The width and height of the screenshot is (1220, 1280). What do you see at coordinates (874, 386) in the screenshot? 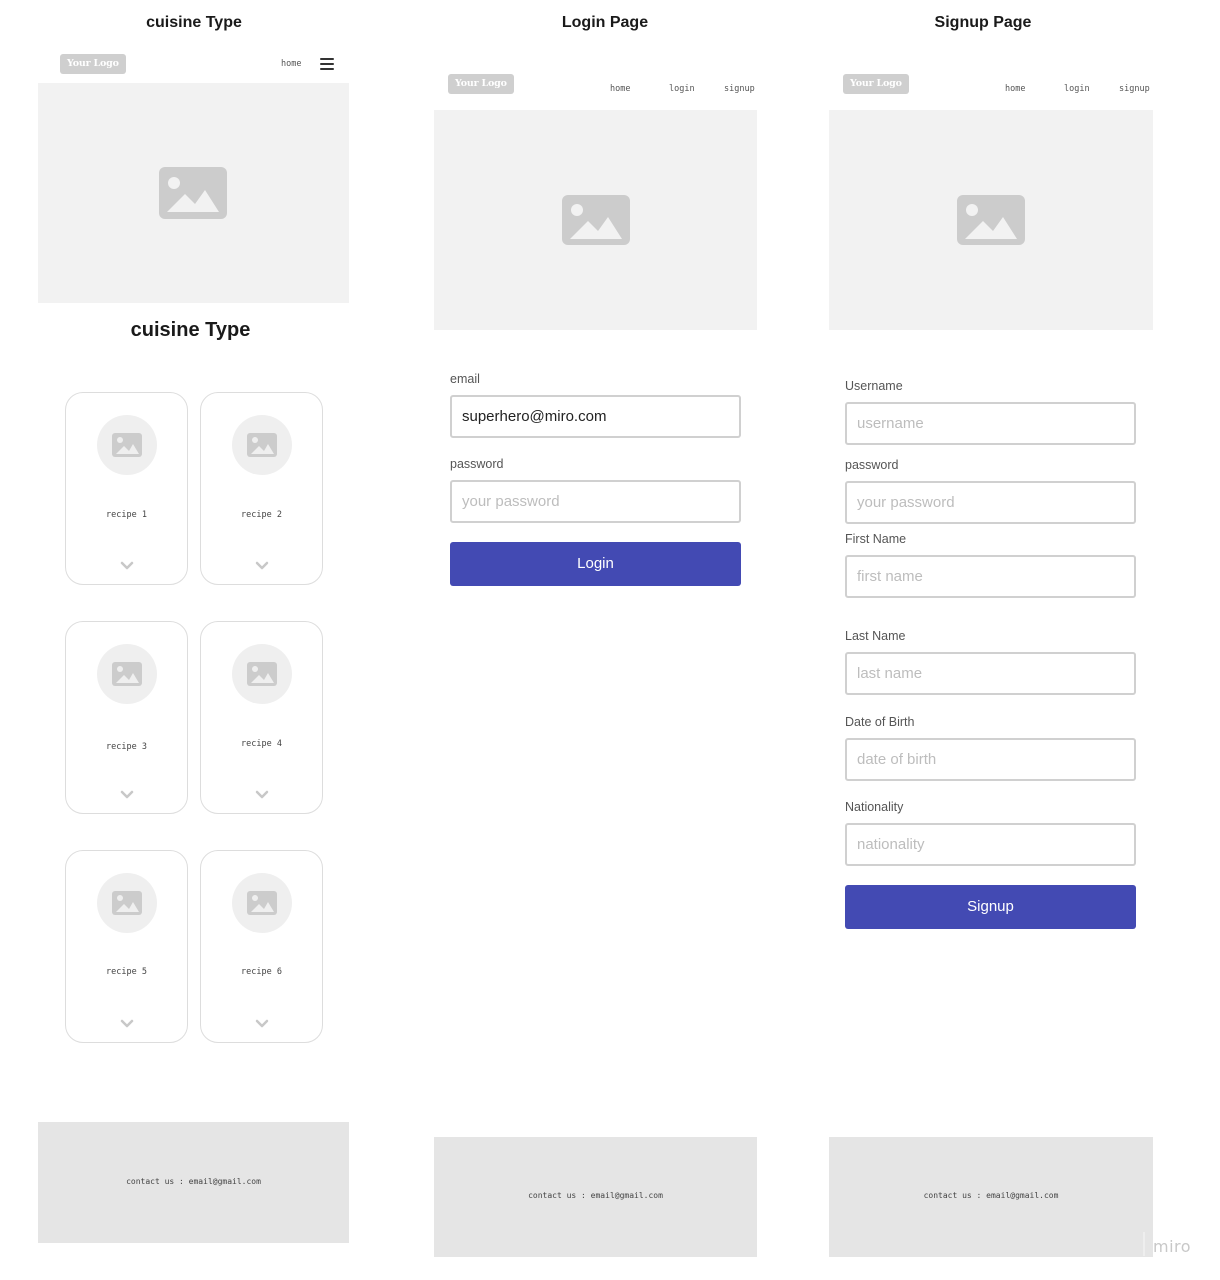
I see `username-label: Username` at bounding box center [874, 386].